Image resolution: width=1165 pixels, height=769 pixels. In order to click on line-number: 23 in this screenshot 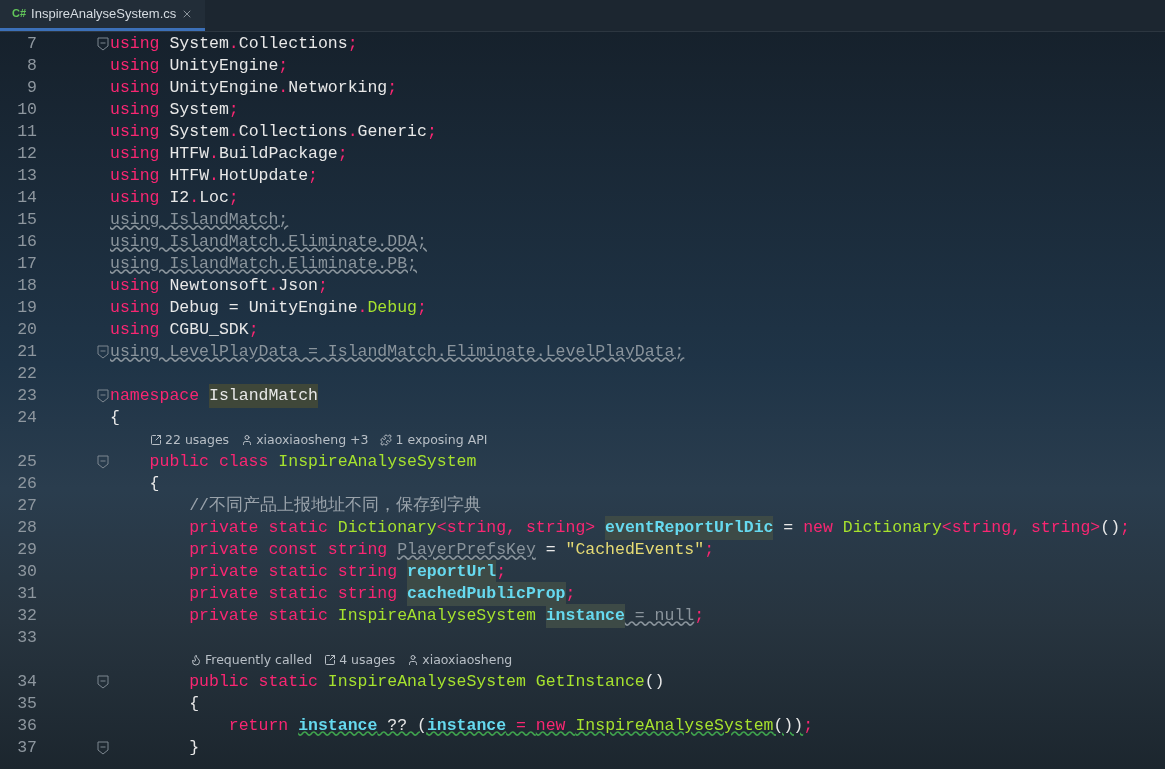, I will do `click(26, 395)`.